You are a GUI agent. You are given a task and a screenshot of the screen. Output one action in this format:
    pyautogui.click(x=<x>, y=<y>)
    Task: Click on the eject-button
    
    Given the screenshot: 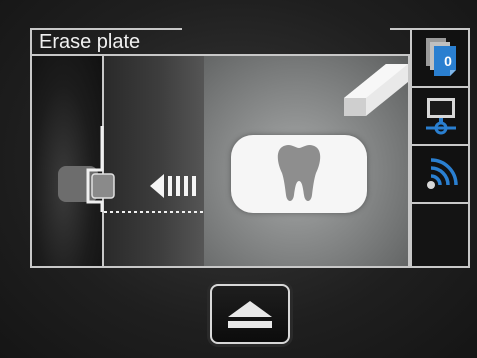 What is the action you would take?
    pyautogui.click(x=250, y=314)
    